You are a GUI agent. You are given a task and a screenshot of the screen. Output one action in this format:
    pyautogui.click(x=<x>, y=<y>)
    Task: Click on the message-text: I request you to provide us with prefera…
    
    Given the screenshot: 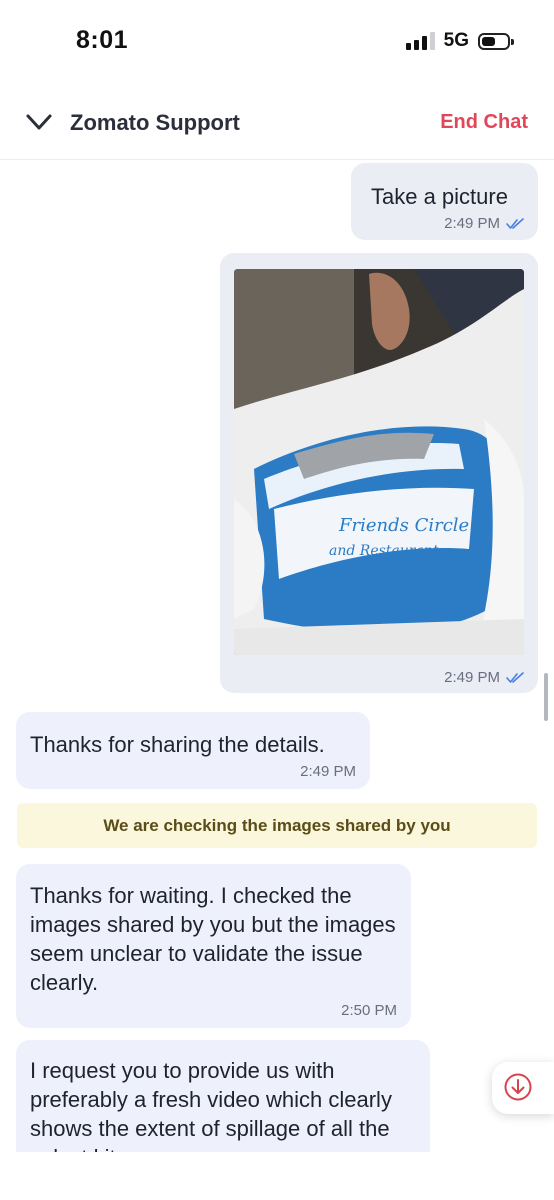 What is the action you would take?
    pyautogui.click(x=211, y=1105)
    